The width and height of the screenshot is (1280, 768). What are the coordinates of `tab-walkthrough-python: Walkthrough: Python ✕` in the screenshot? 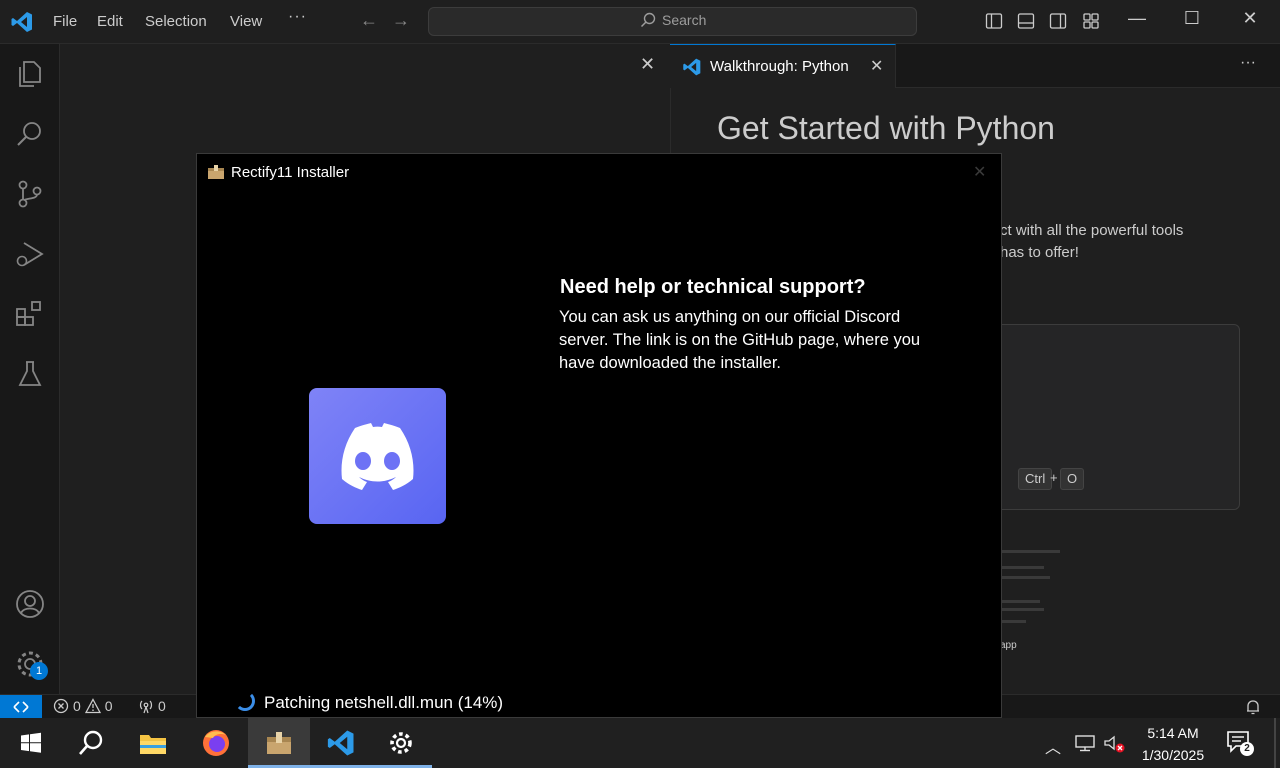 It's located at (783, 66).